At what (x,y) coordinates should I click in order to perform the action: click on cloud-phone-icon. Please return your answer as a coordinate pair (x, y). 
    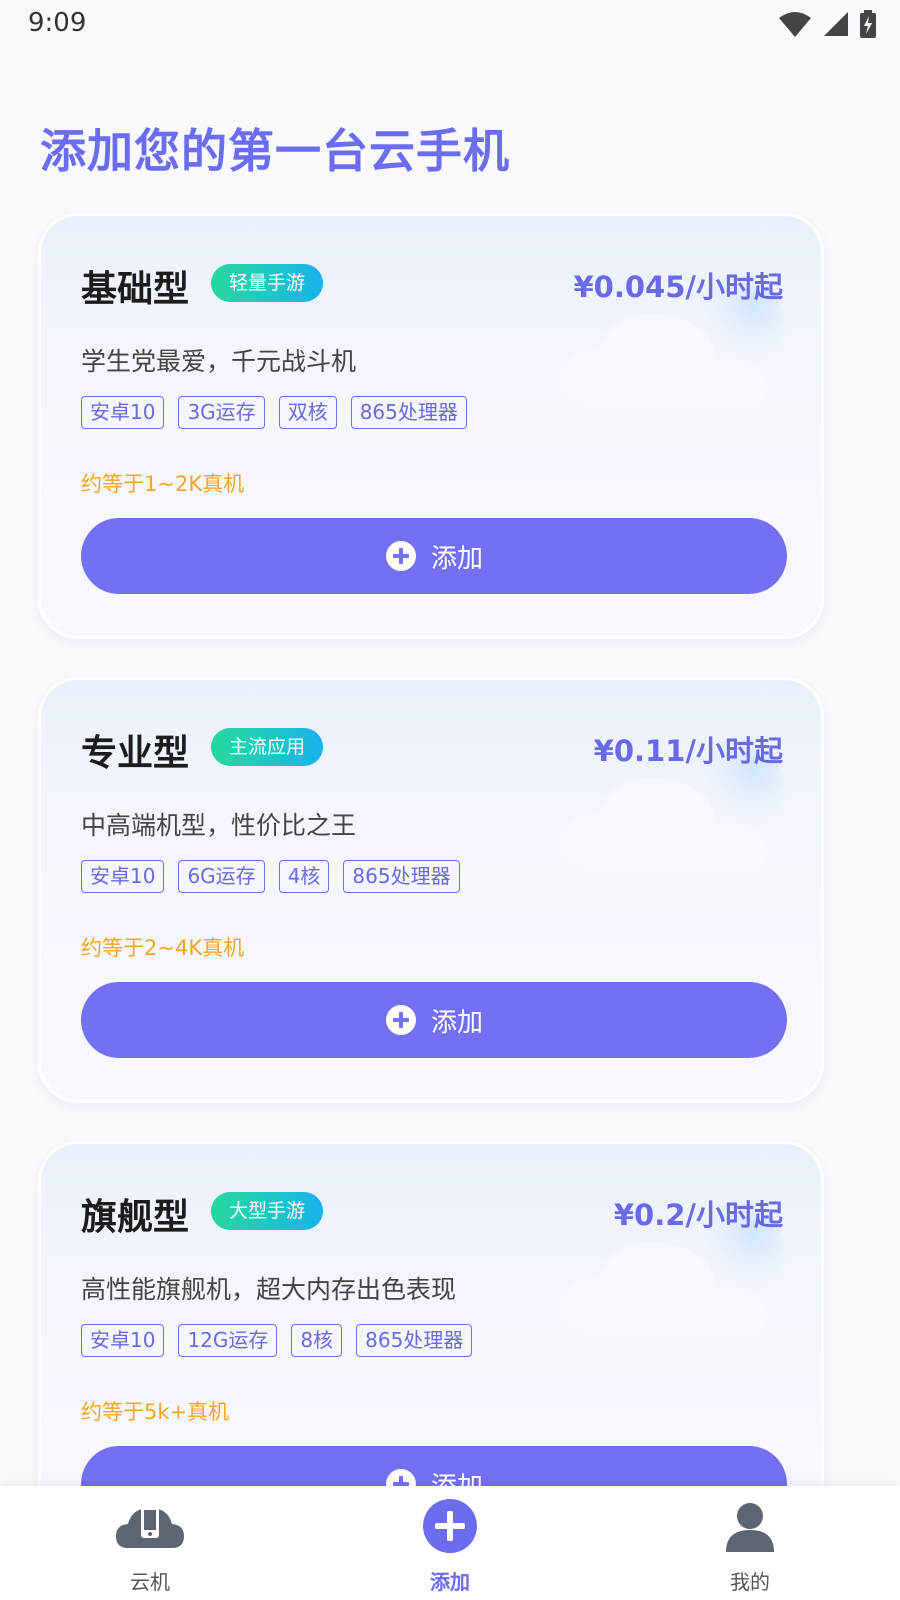
    Looking at the image, I should click on (150, 1527).